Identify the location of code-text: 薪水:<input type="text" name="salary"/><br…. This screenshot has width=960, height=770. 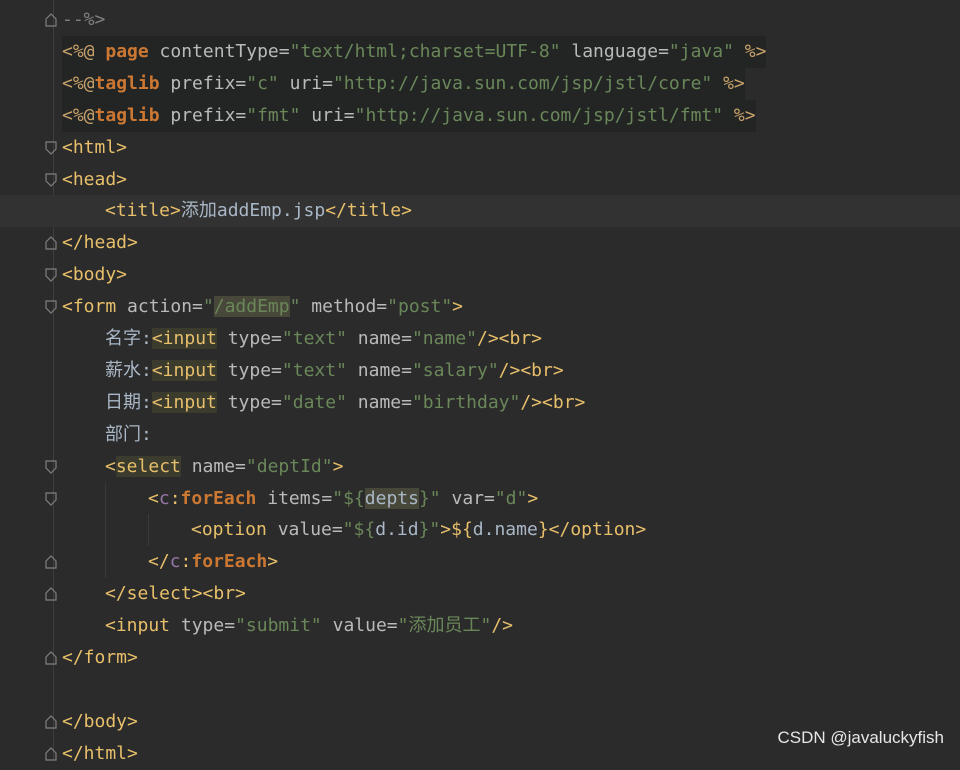
(334, 371).